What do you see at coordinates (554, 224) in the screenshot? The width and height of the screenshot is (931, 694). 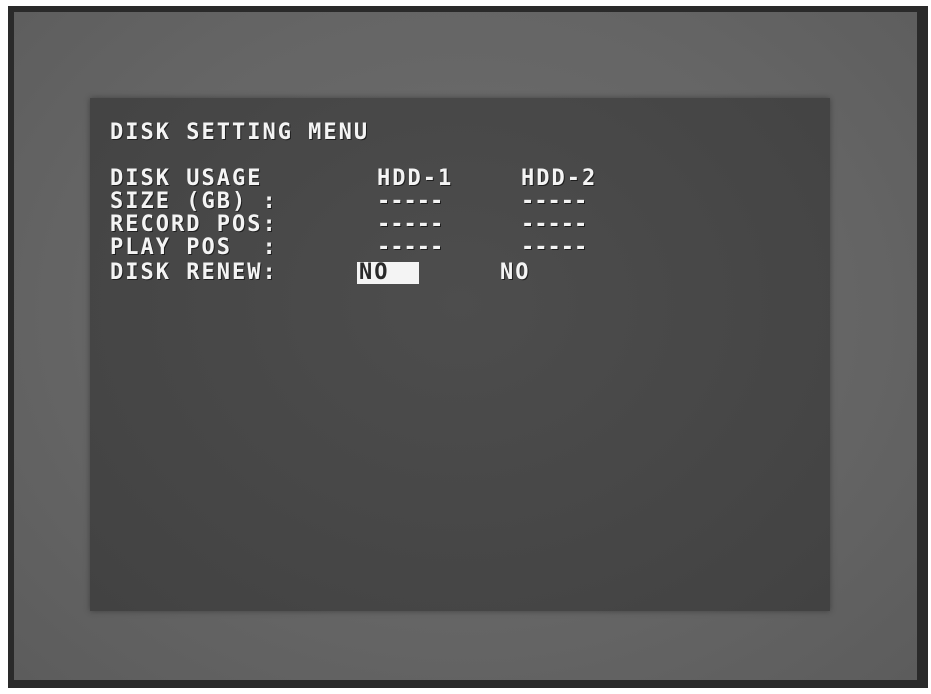 I see `record-pos-hdd2-value: -----` at bounding box center [554, 224].